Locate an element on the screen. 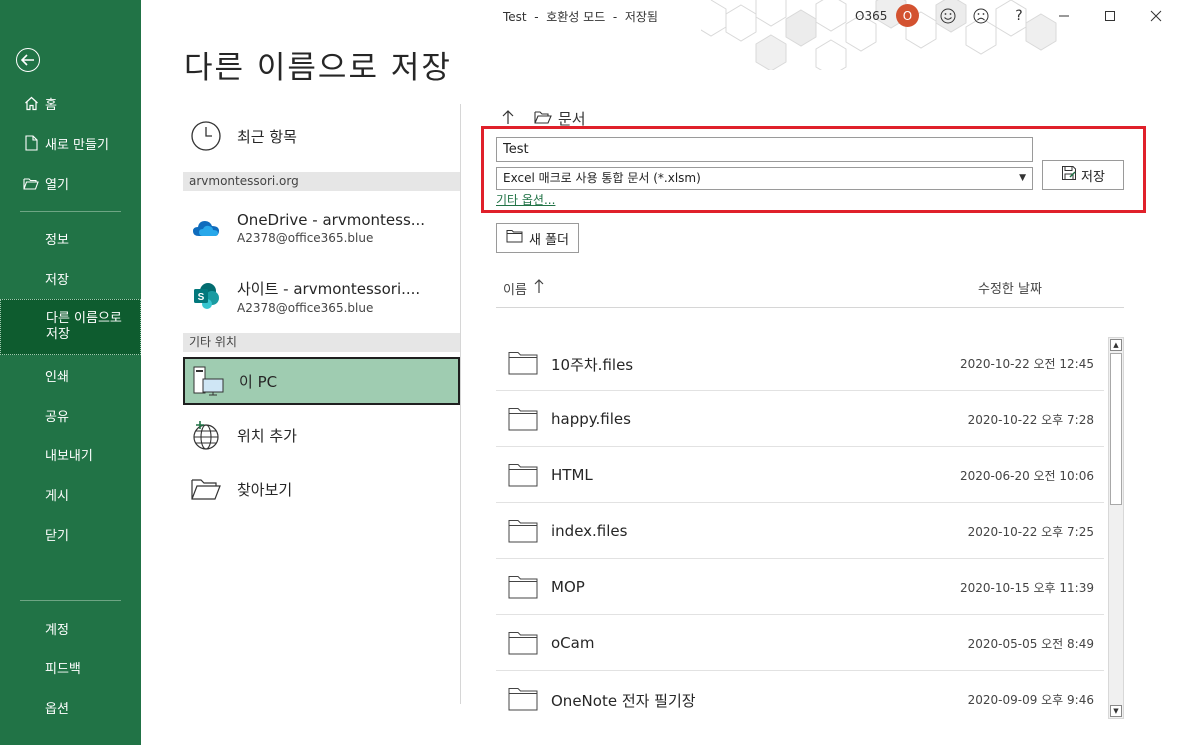 Image resolution: width=1181 pixels, height=745 pixels. column-name: 이름 is located at coordinates (524, 288).